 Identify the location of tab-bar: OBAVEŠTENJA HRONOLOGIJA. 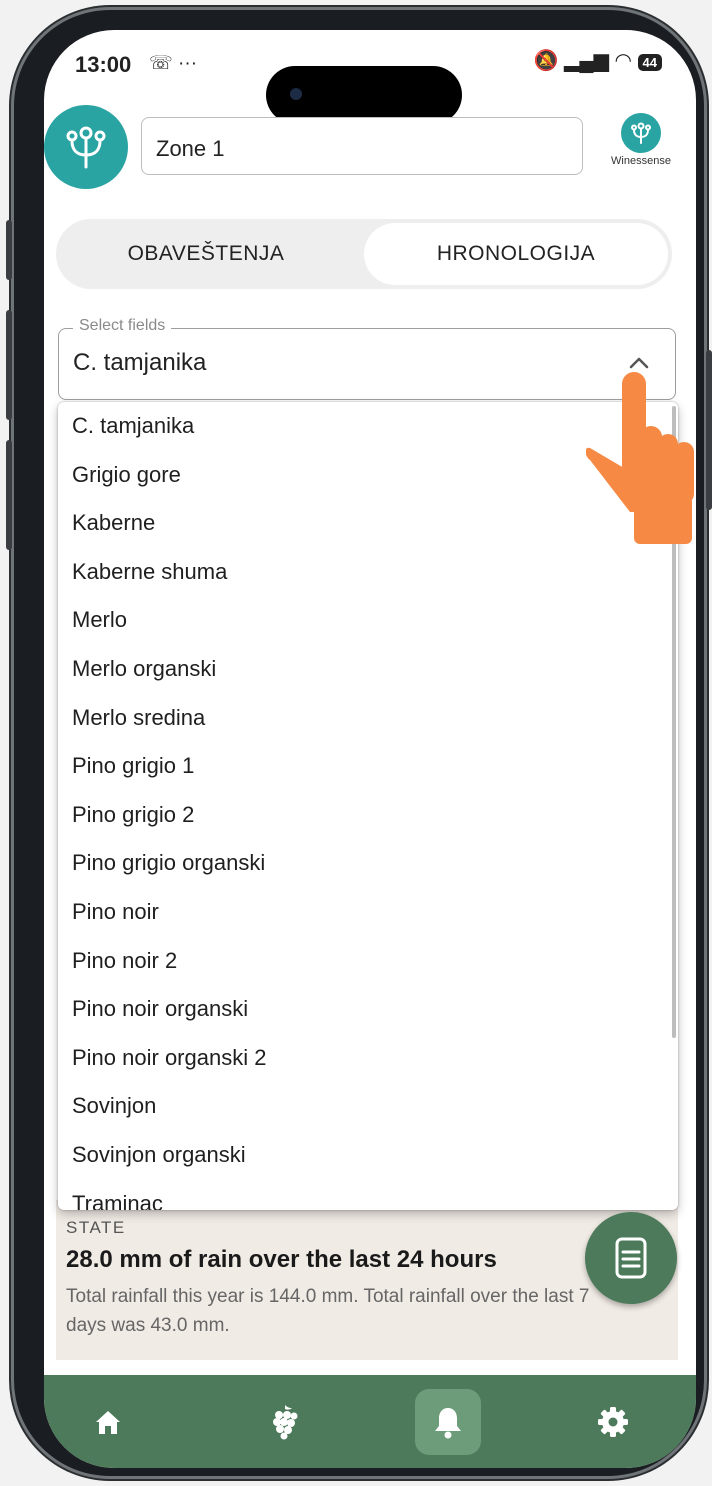
(364, 254).